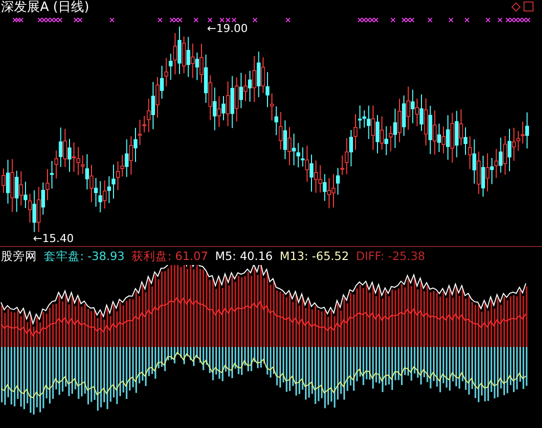 The height and width of the screenshot is (428, 542). I want to click on legend-value: M5: 40.16, so click(244, 256).